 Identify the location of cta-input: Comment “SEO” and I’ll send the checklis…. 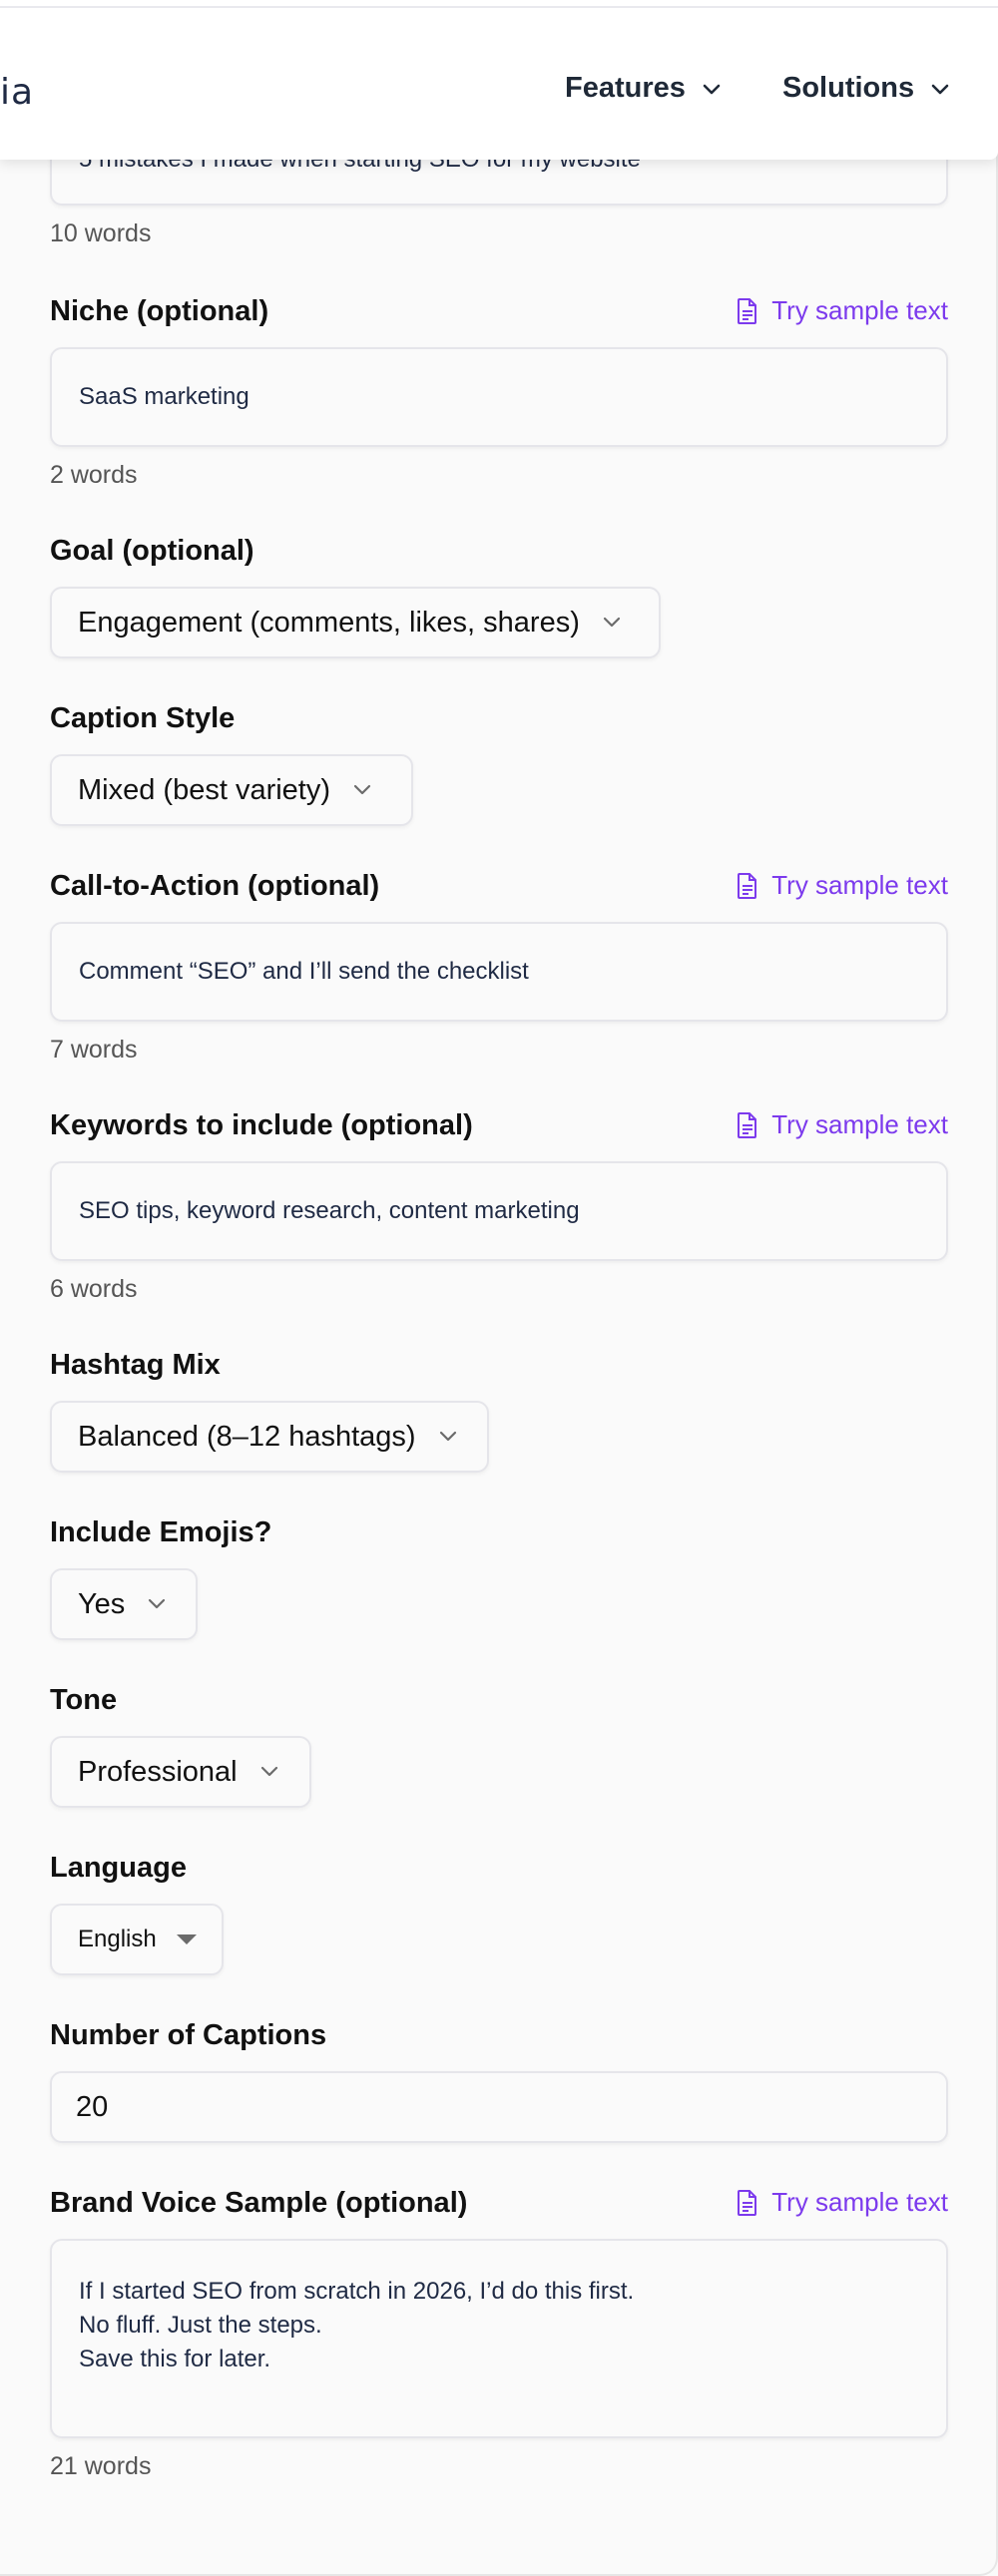
(499, 972).